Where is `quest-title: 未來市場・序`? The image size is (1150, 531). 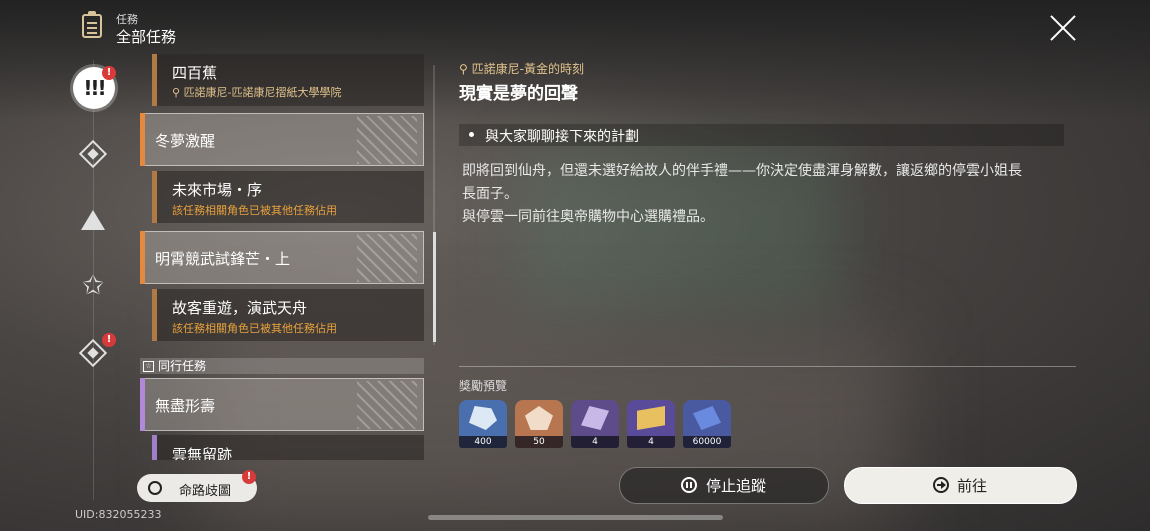 quest-title: 未來市場・序 is located at coordinates (217, 190).